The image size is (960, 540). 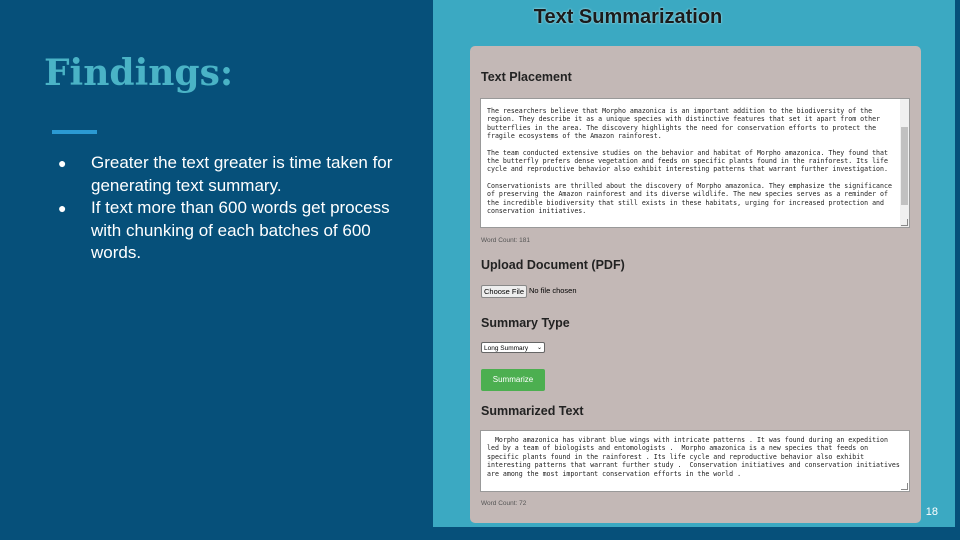 I want to click on summary-type-select: Long Summary ⌄, so click(x=513, y=347).